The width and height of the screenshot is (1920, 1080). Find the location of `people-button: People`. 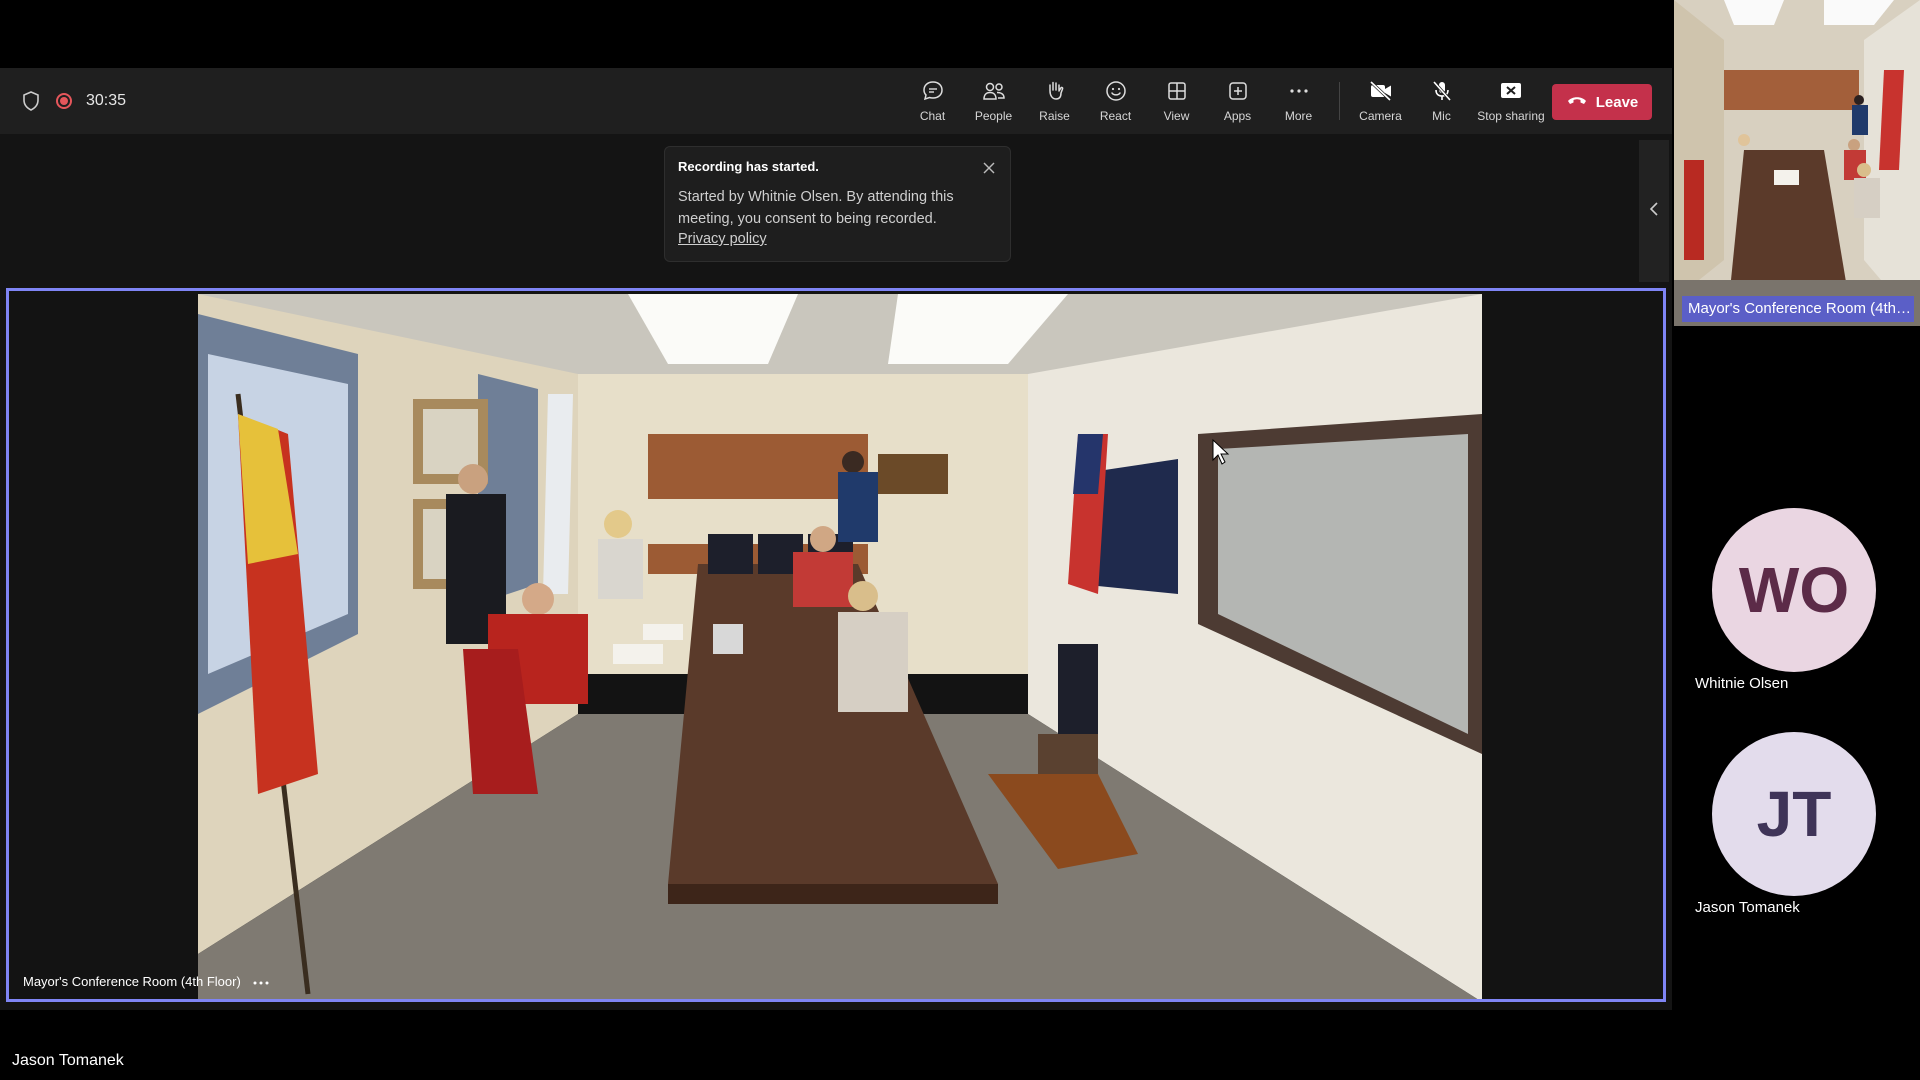

people-button: People is located at coordinates (993, 101).